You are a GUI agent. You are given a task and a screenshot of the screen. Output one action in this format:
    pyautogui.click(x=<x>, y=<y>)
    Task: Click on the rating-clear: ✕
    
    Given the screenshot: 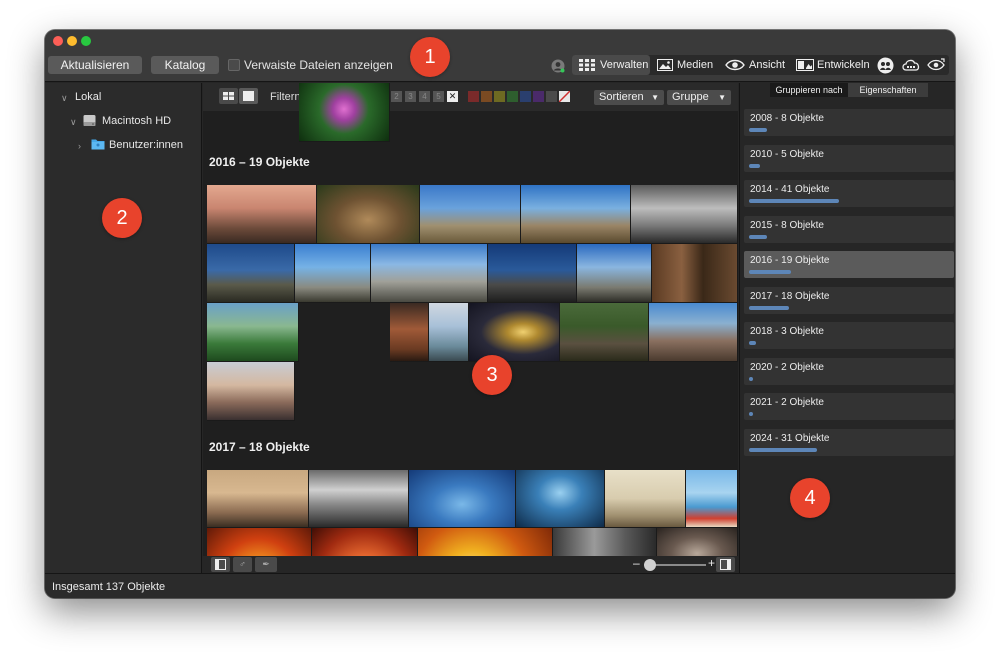 What is the action you would take?
    pyautogui.click(x=452, y=96)
    